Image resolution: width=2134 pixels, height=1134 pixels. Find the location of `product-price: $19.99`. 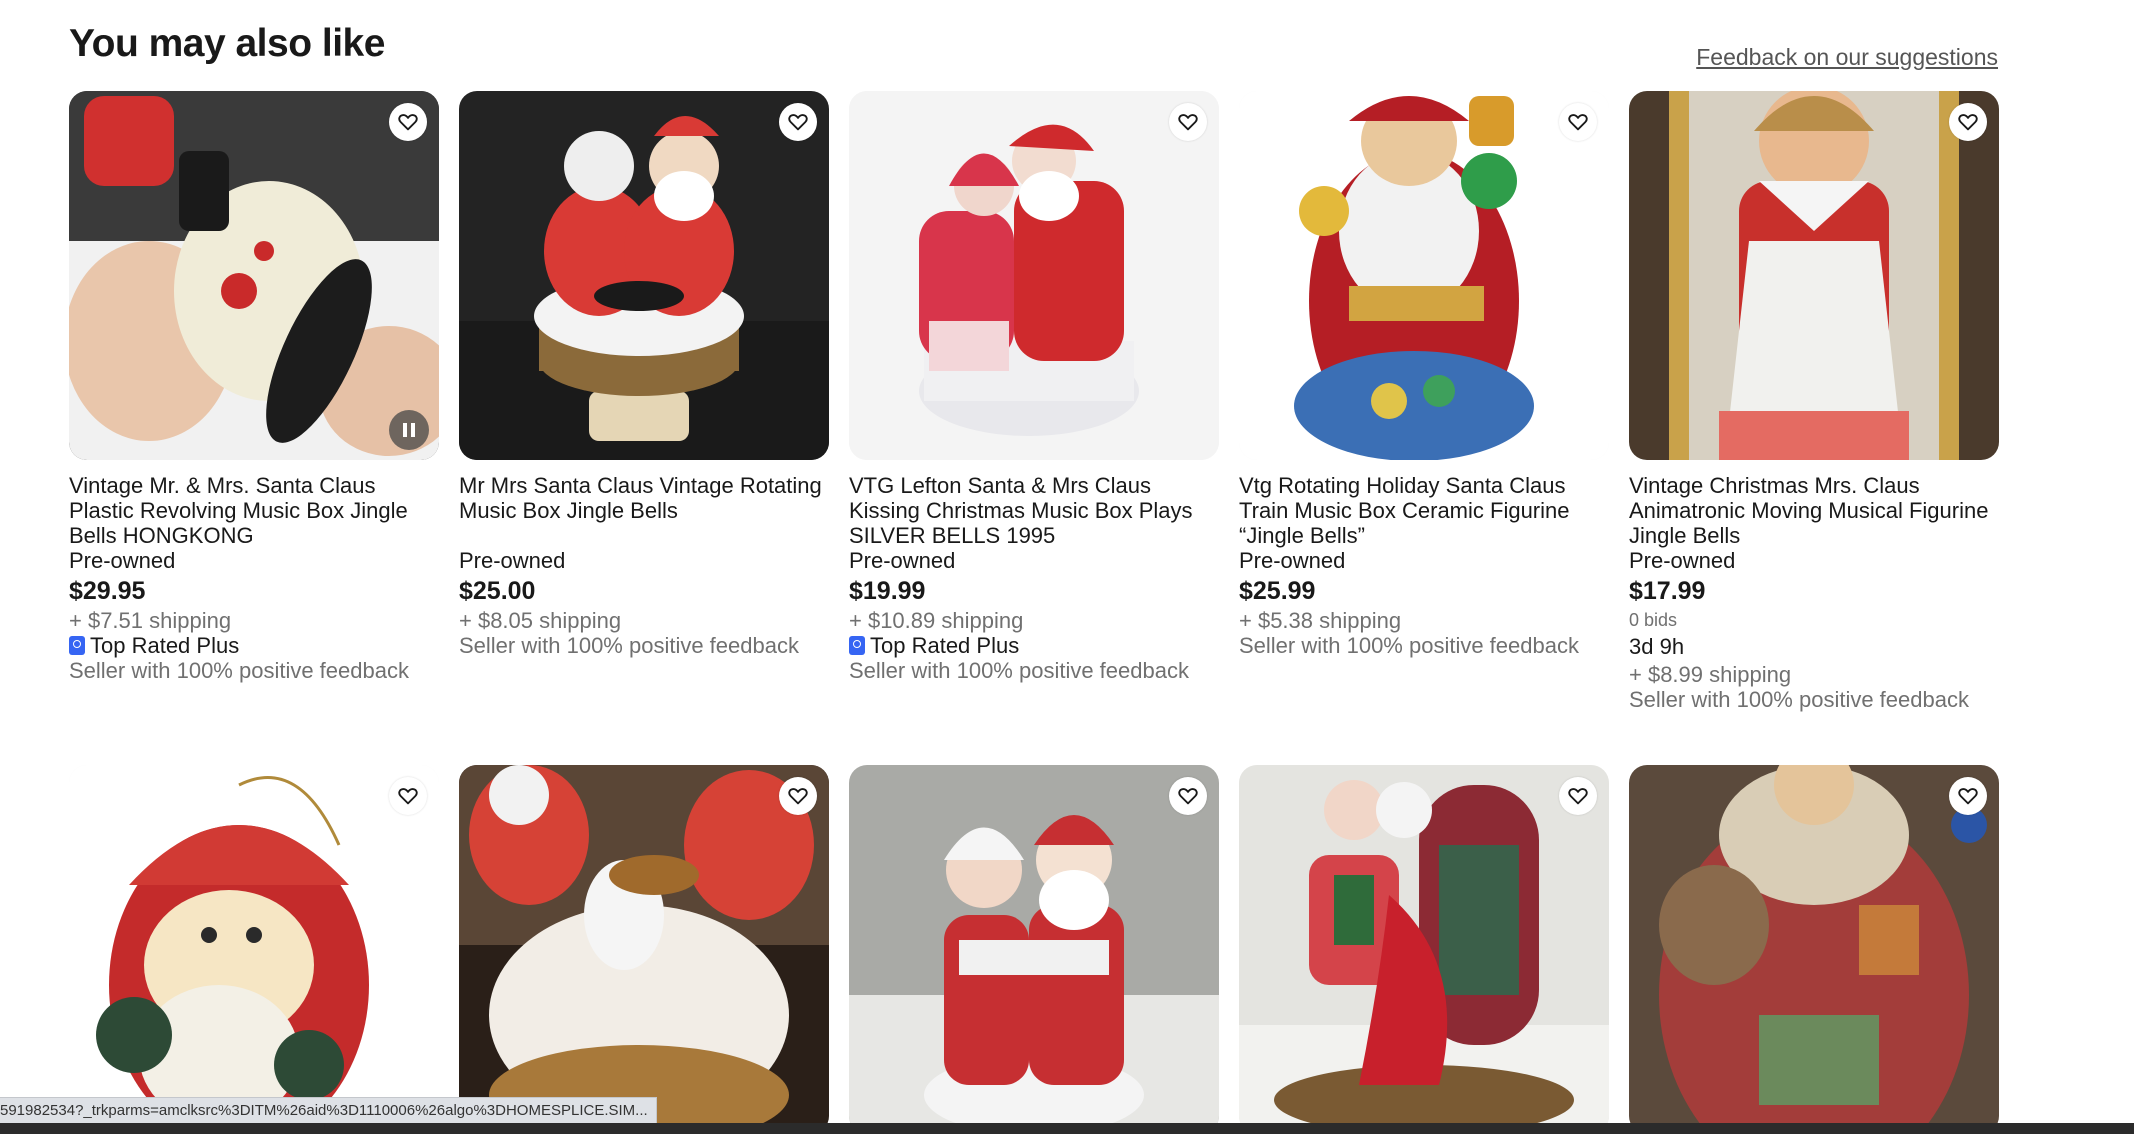

product-price: $19.99 is located at coordinates (887, 591).